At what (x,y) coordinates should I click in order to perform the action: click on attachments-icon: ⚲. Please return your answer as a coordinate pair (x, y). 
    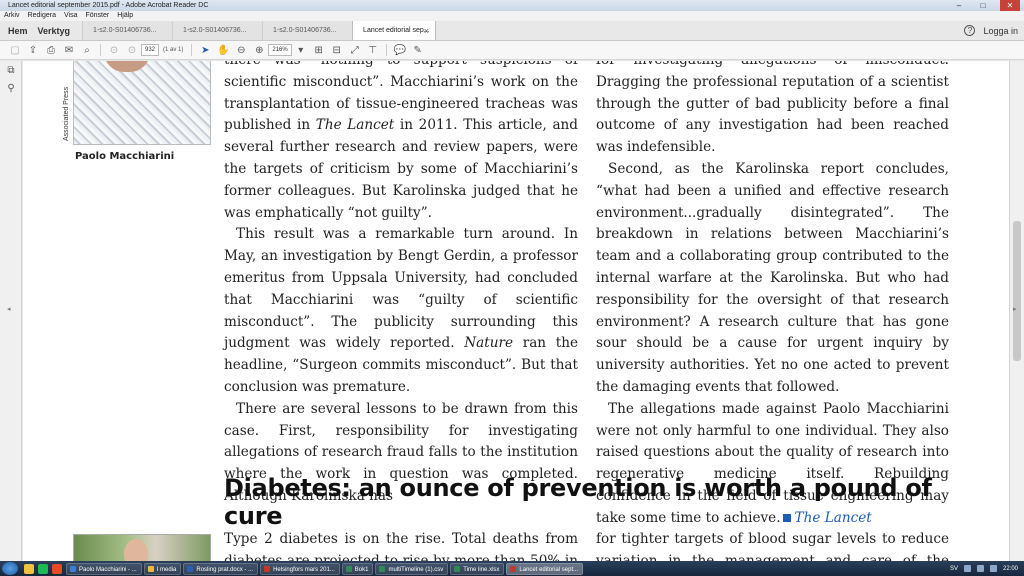
    Looking at the image, I should click on (11, 88).